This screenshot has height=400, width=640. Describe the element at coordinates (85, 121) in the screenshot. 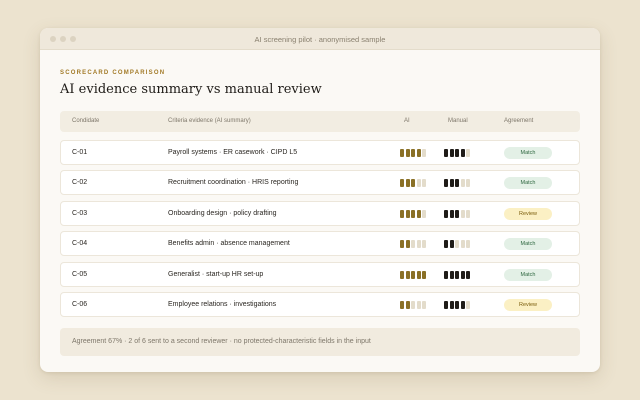

I see `column-header-candidate: Condidate` at that location.